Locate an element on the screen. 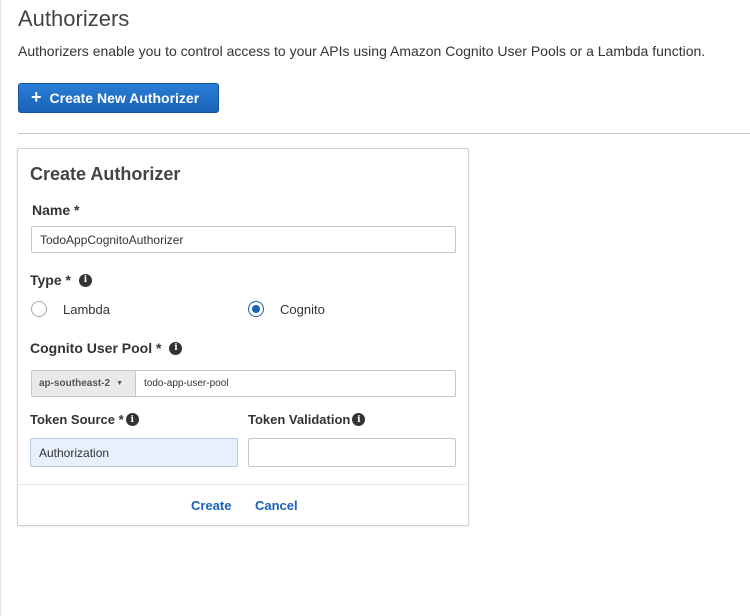  token-validation-label: Token Validation i is located at coordinates (307, 419).